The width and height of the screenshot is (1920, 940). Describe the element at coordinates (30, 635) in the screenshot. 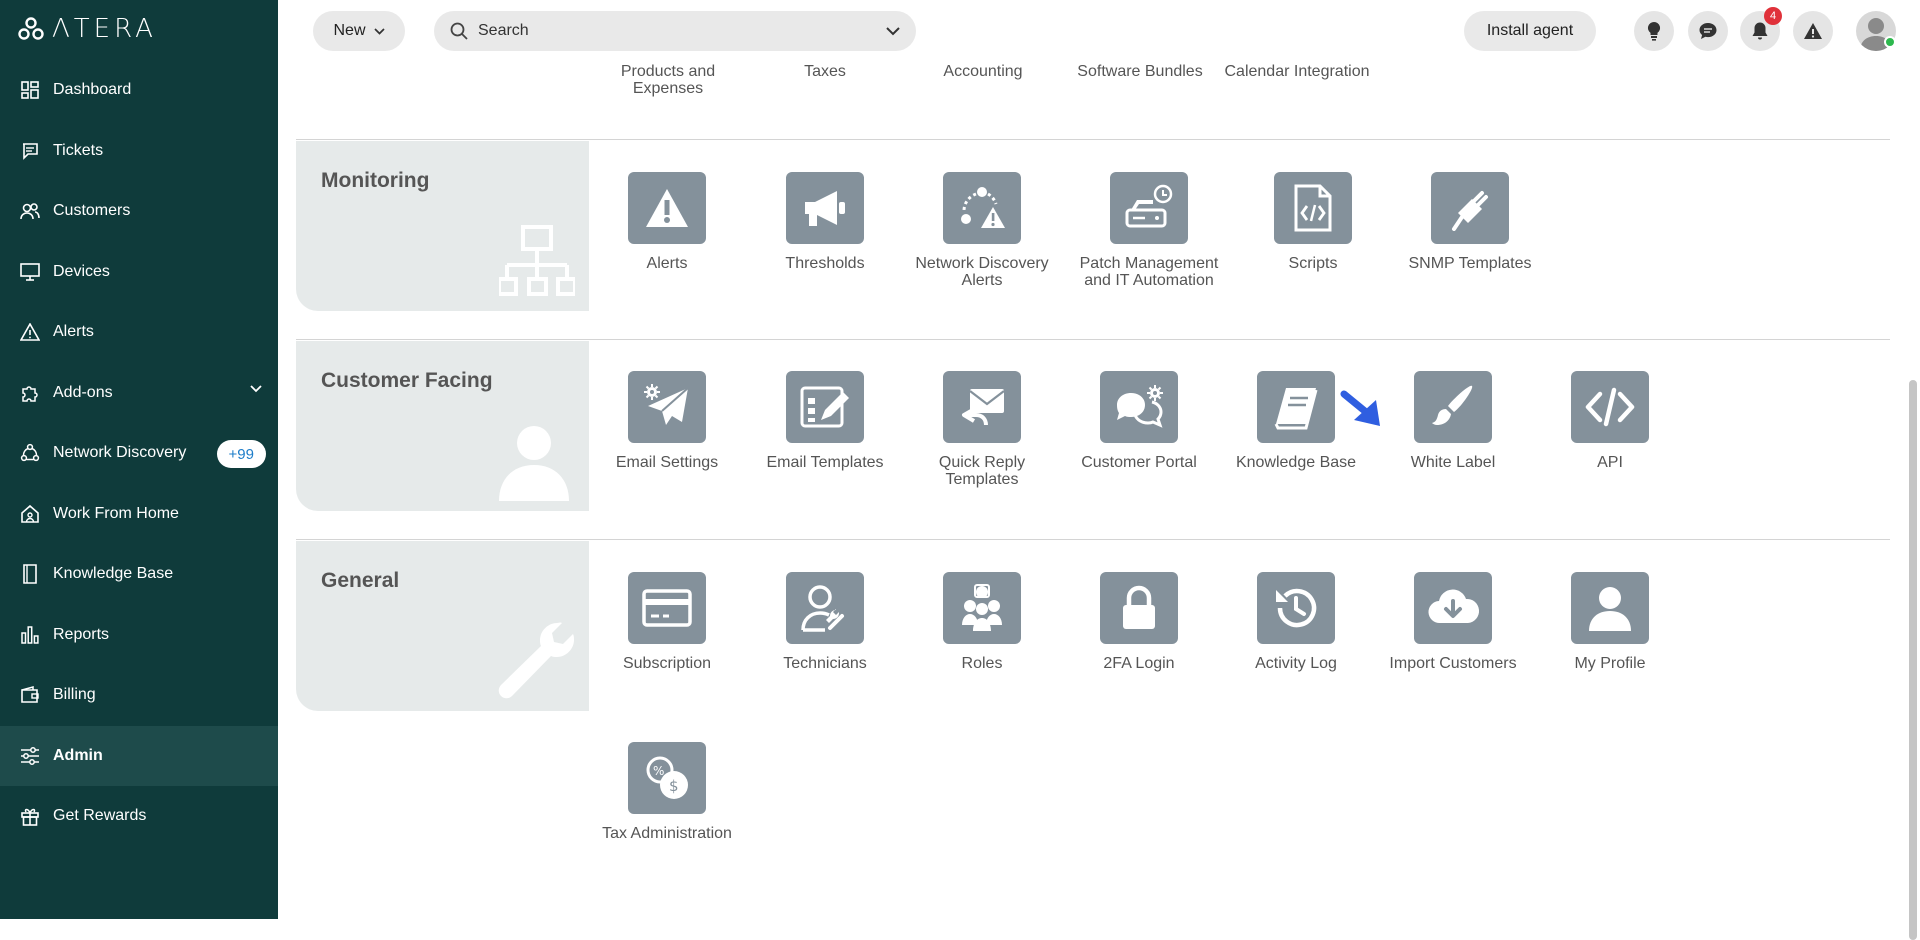

I see `reports-icon` at that location.